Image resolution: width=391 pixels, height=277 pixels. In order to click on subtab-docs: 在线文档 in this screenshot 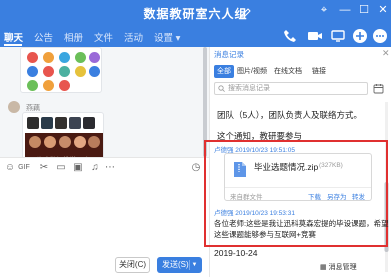, I will do `click(288, 71)`.